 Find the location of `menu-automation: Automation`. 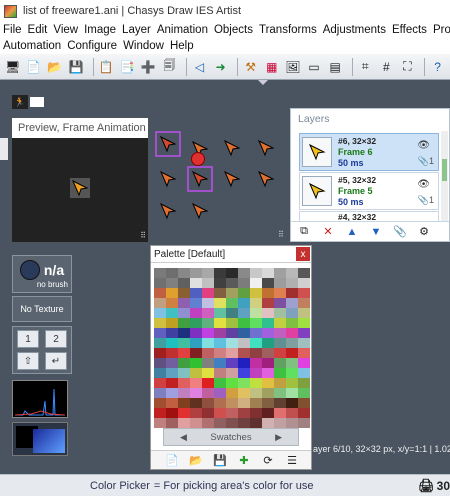

menu-automation: Automation is located at coordinates (34, 46).